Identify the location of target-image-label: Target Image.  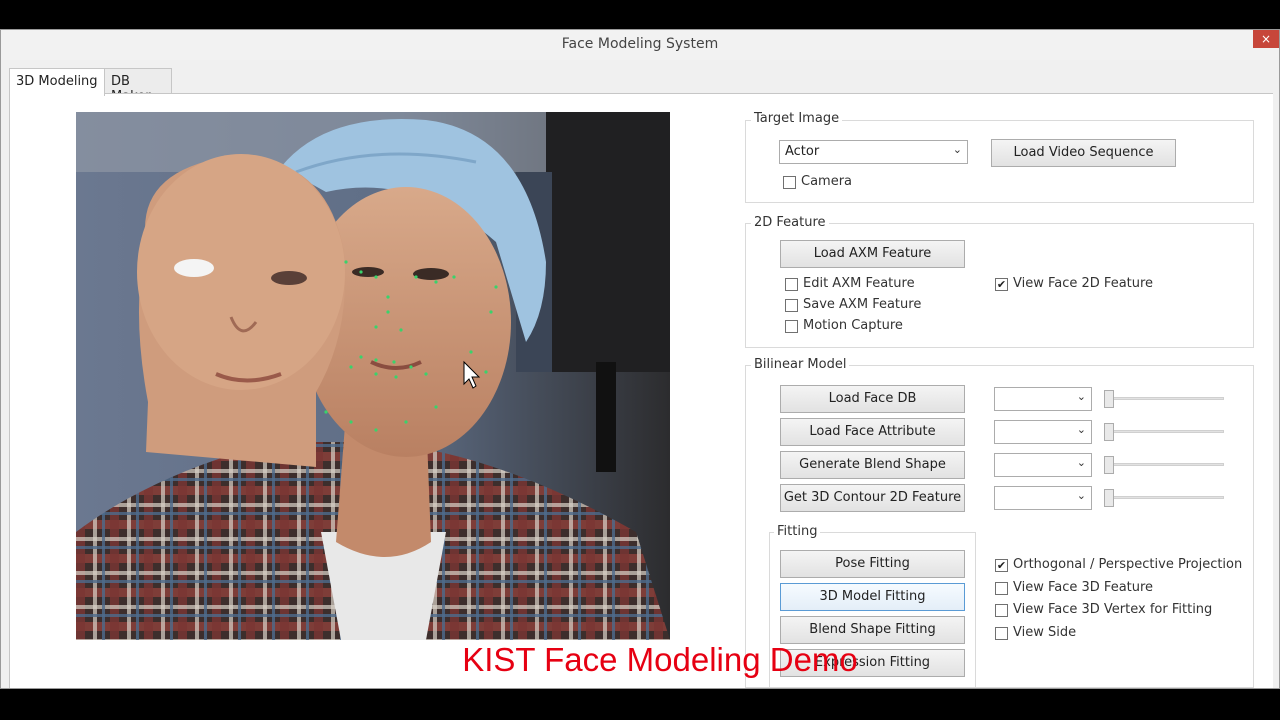
(797, 118).